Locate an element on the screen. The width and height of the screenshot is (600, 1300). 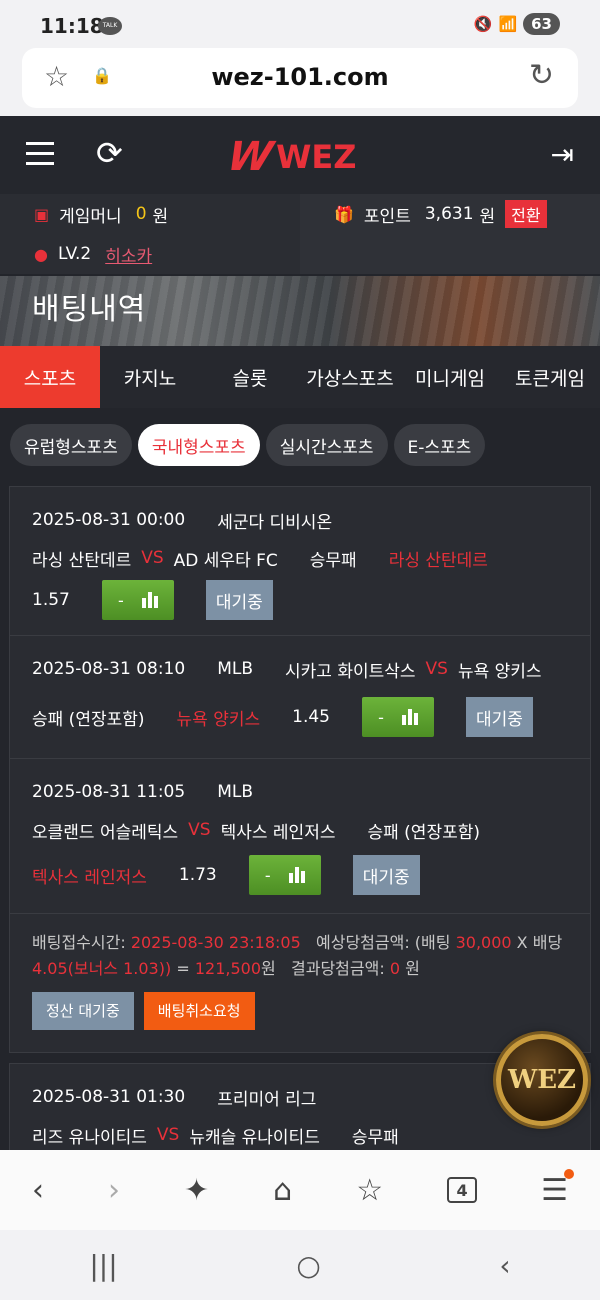
bet-league: 프리미어 리그 is located at coordinates (267, 1099).